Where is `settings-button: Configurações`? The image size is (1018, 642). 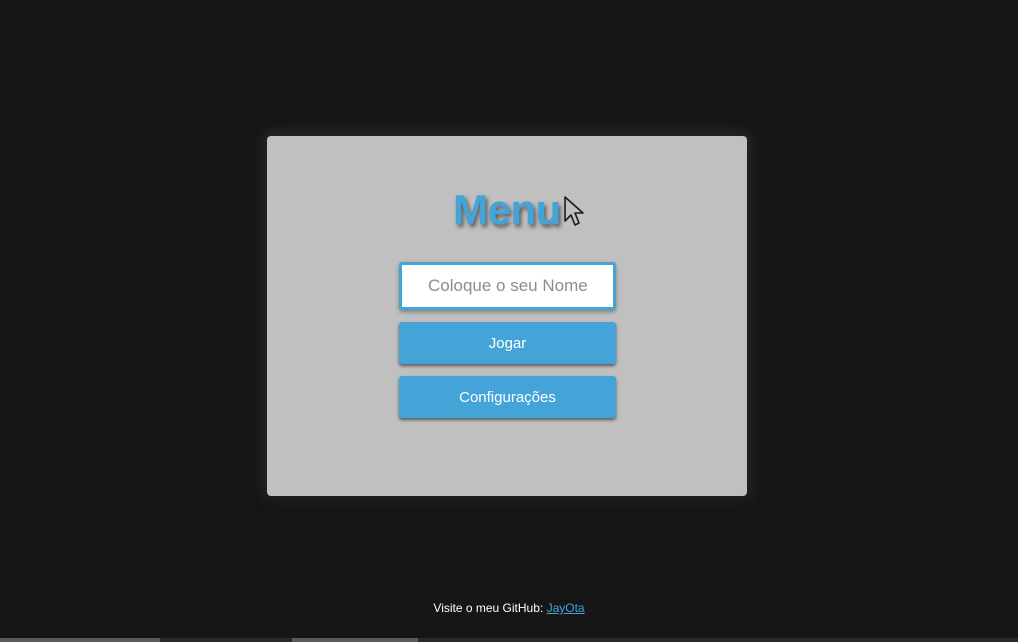
settings-button: Configurações is located at coordinates (507, 397).